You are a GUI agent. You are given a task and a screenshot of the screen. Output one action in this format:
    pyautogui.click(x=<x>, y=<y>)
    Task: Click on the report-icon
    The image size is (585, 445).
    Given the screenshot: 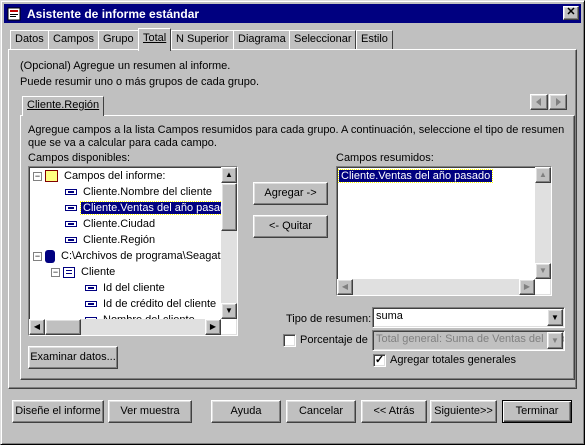 What is the action you would take?
    pyautogui.click(x=51, y=176)
    